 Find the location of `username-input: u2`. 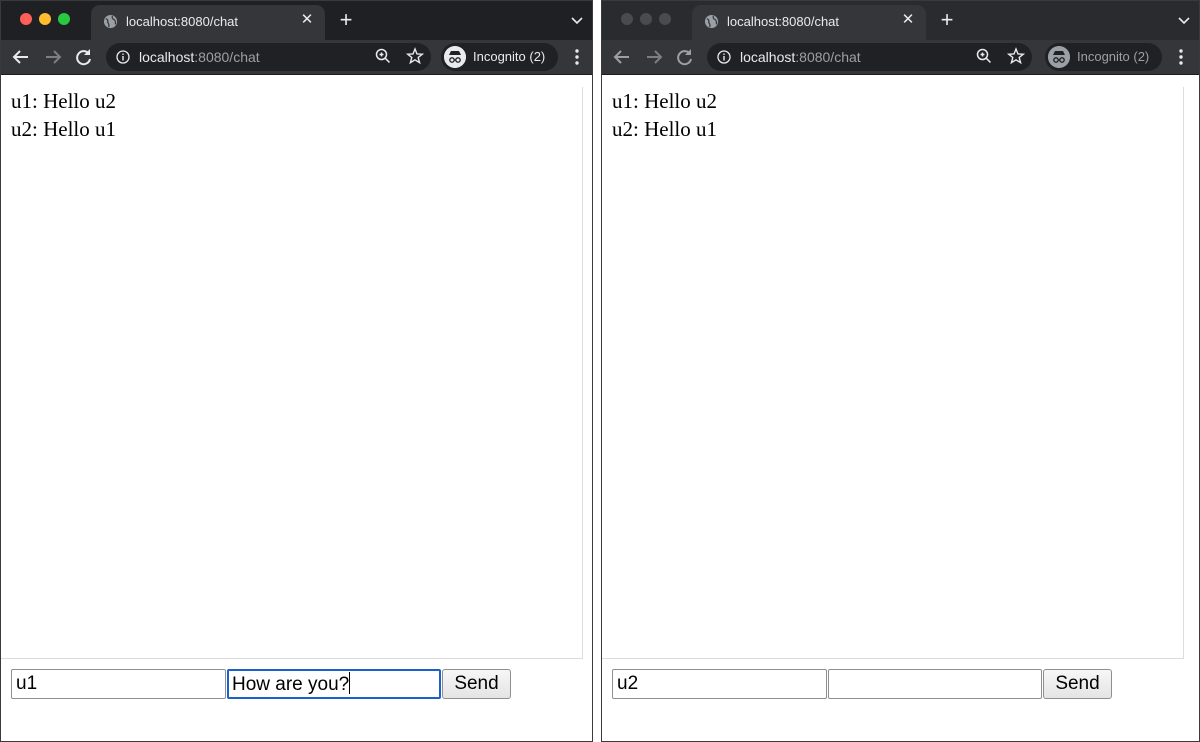

username-input: u2 is located at coordinates (719, 684).